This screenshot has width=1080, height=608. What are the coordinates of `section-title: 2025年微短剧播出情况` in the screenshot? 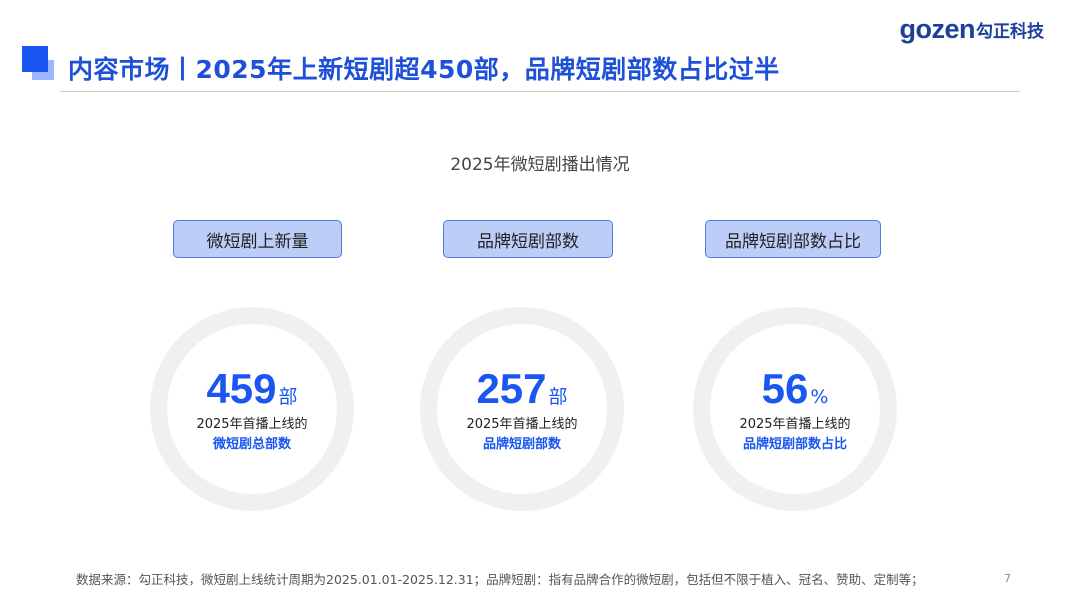 It's located at (540, 165).